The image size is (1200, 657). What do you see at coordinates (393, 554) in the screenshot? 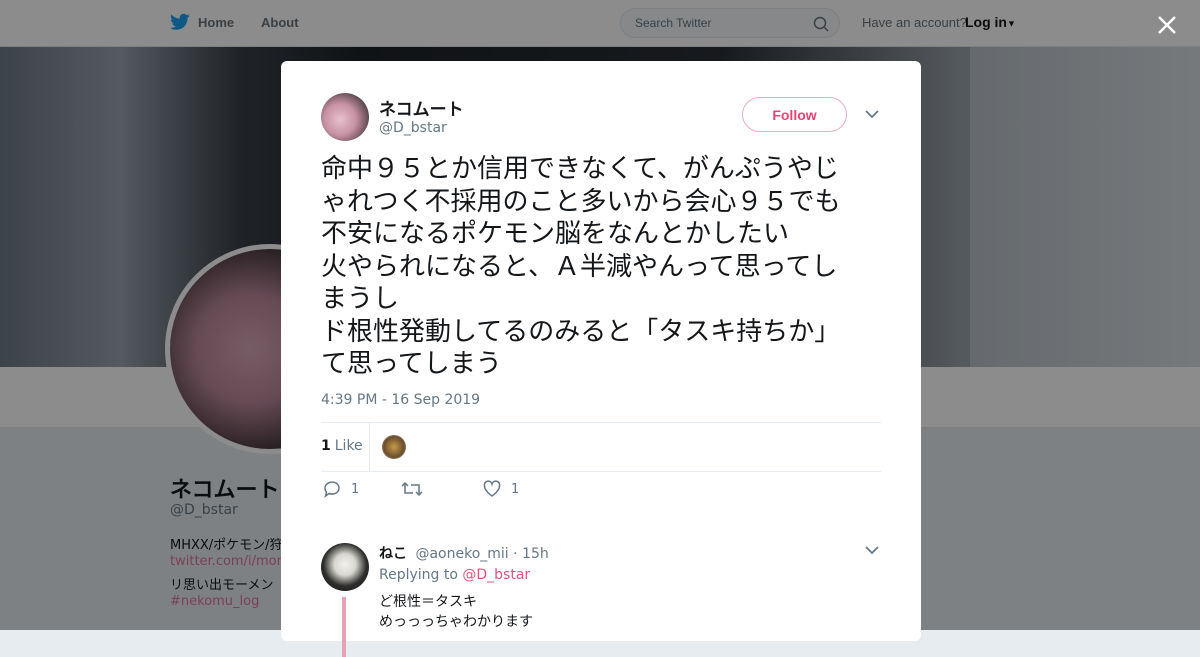
I see `reply-author-name: ねこ` at bounding box center [393, 554].